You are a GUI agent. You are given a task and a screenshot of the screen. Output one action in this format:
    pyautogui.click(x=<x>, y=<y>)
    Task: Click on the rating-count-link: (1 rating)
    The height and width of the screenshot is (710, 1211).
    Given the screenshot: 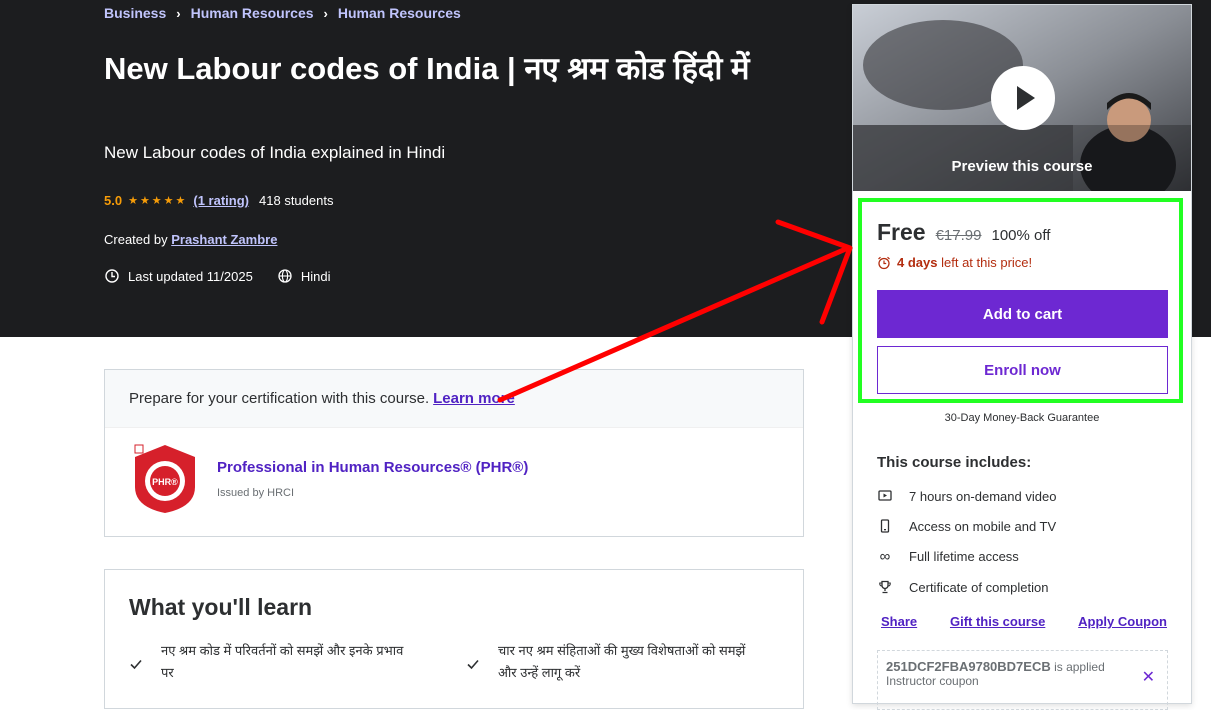 What is the action you would take?
    pyautogui.click(x=221, y=200)
    